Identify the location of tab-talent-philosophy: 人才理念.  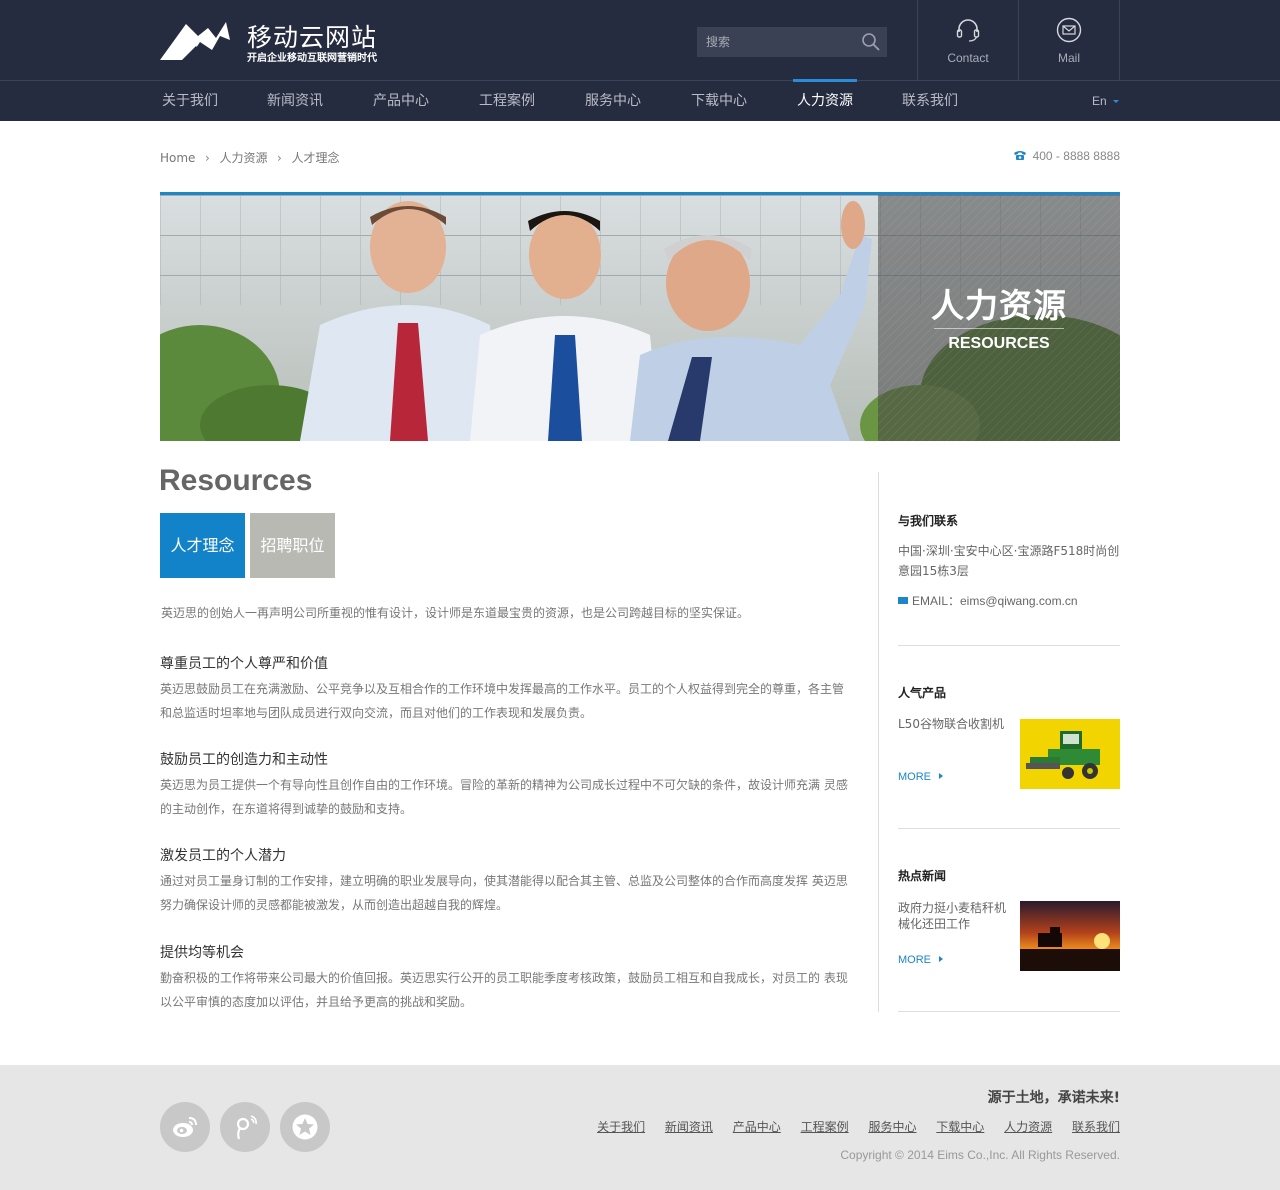
(202, 545).